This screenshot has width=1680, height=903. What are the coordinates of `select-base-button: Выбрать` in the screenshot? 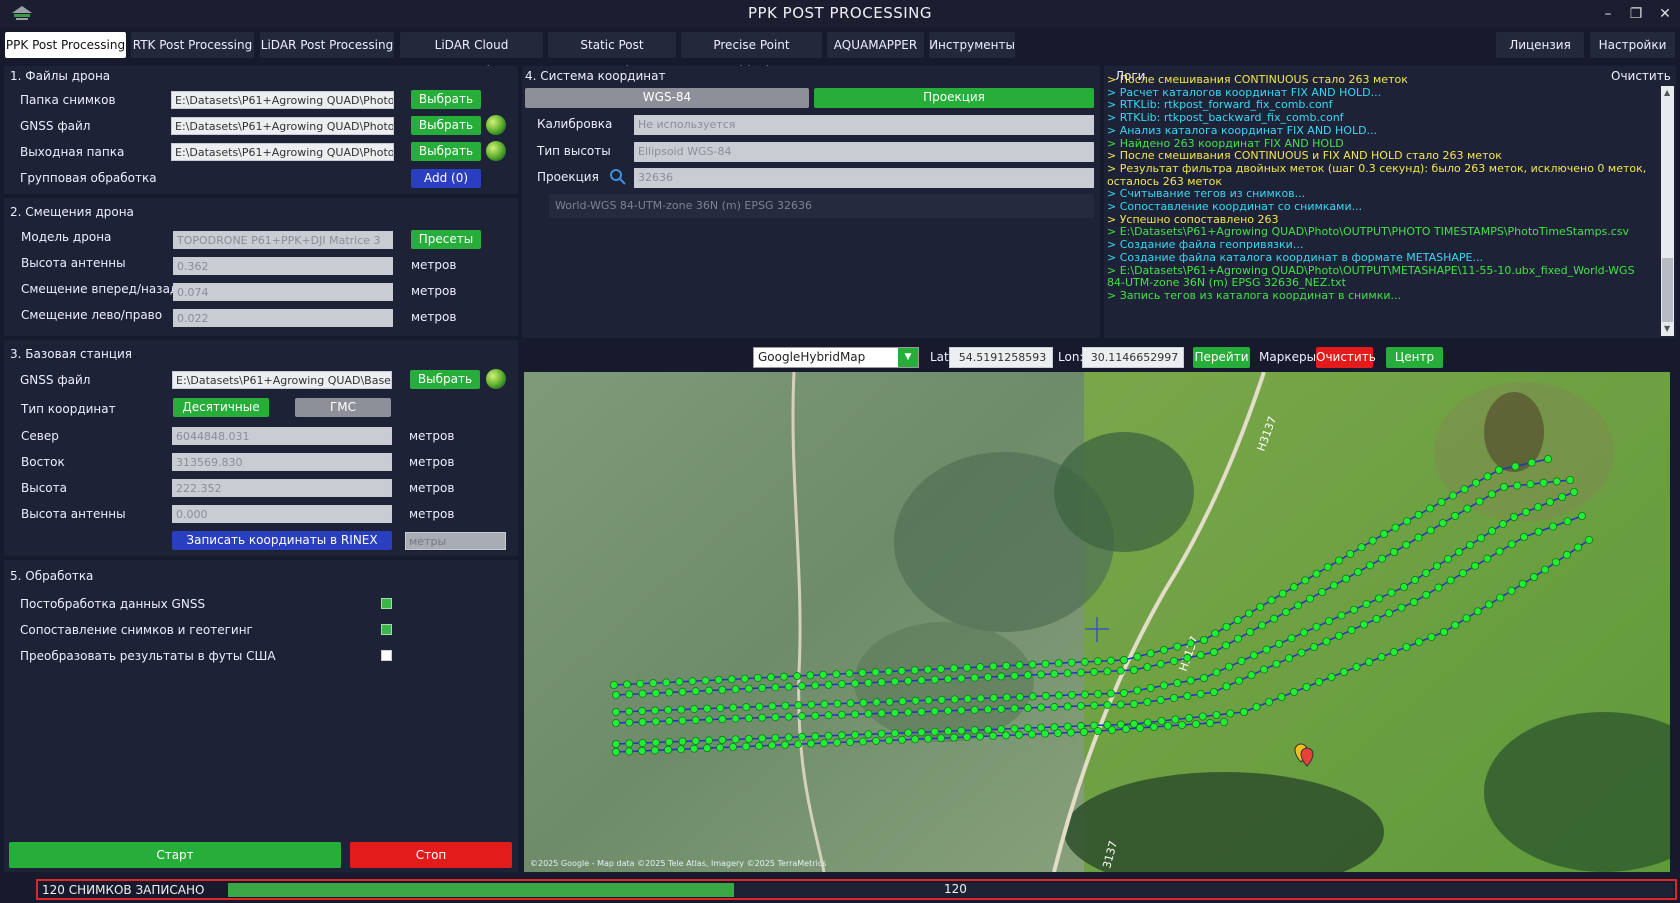 It's located at (445, 379).